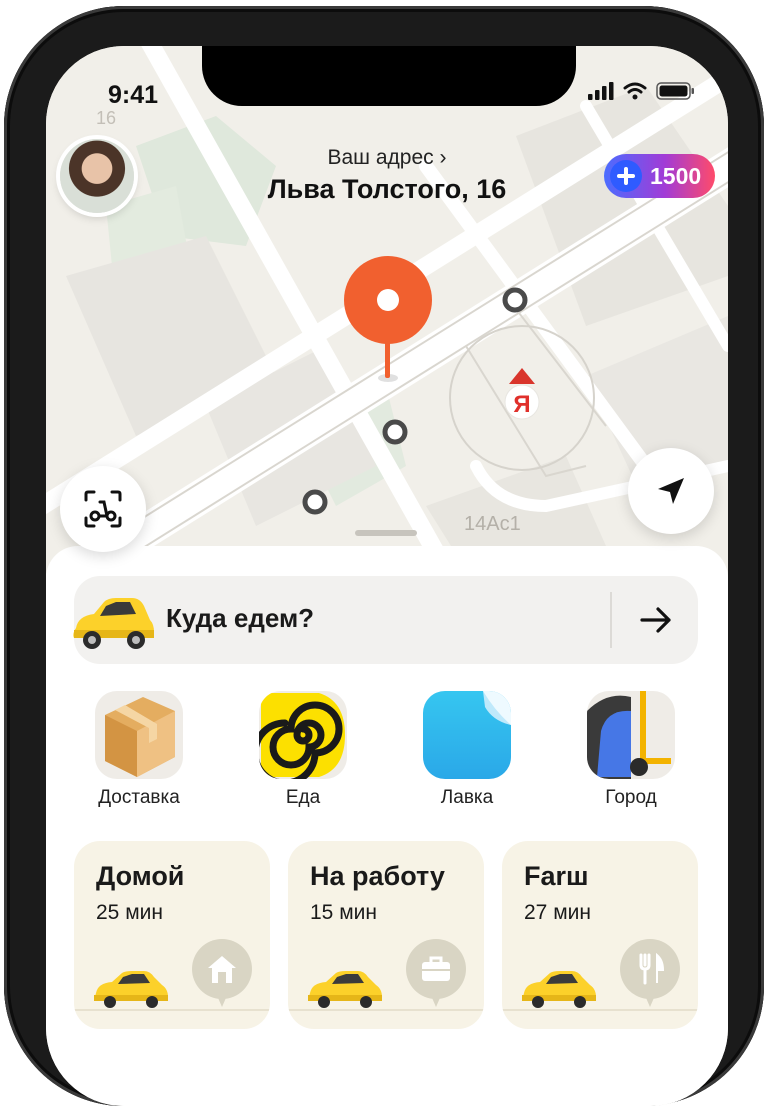  I want to click on shortcut-title: Farш, so click(556, 876).